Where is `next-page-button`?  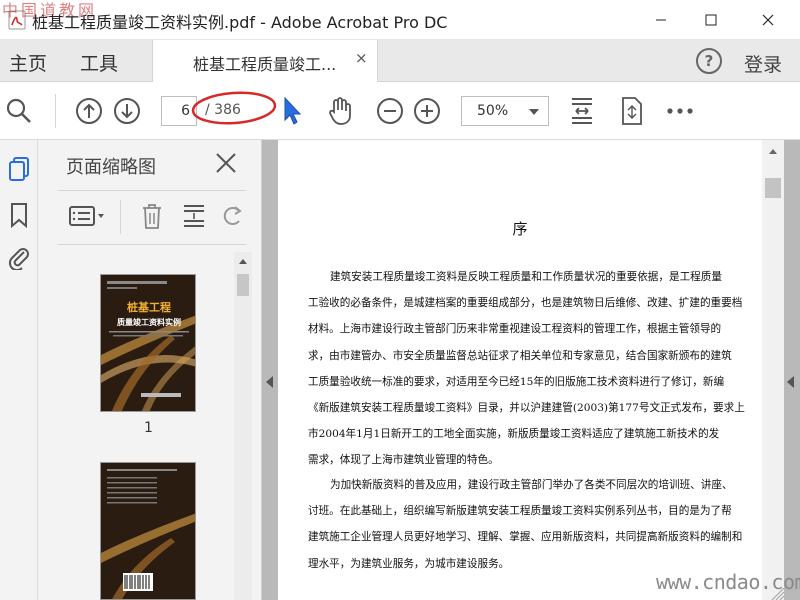 next-page-button is located at coordinates (127, 111).